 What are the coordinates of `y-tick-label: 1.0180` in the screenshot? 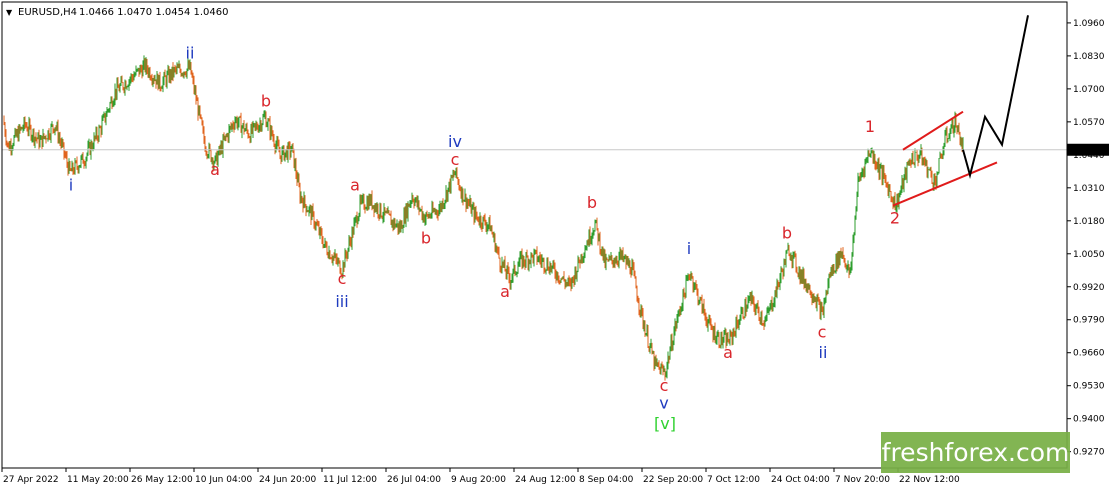 It's located at (1089, 222).